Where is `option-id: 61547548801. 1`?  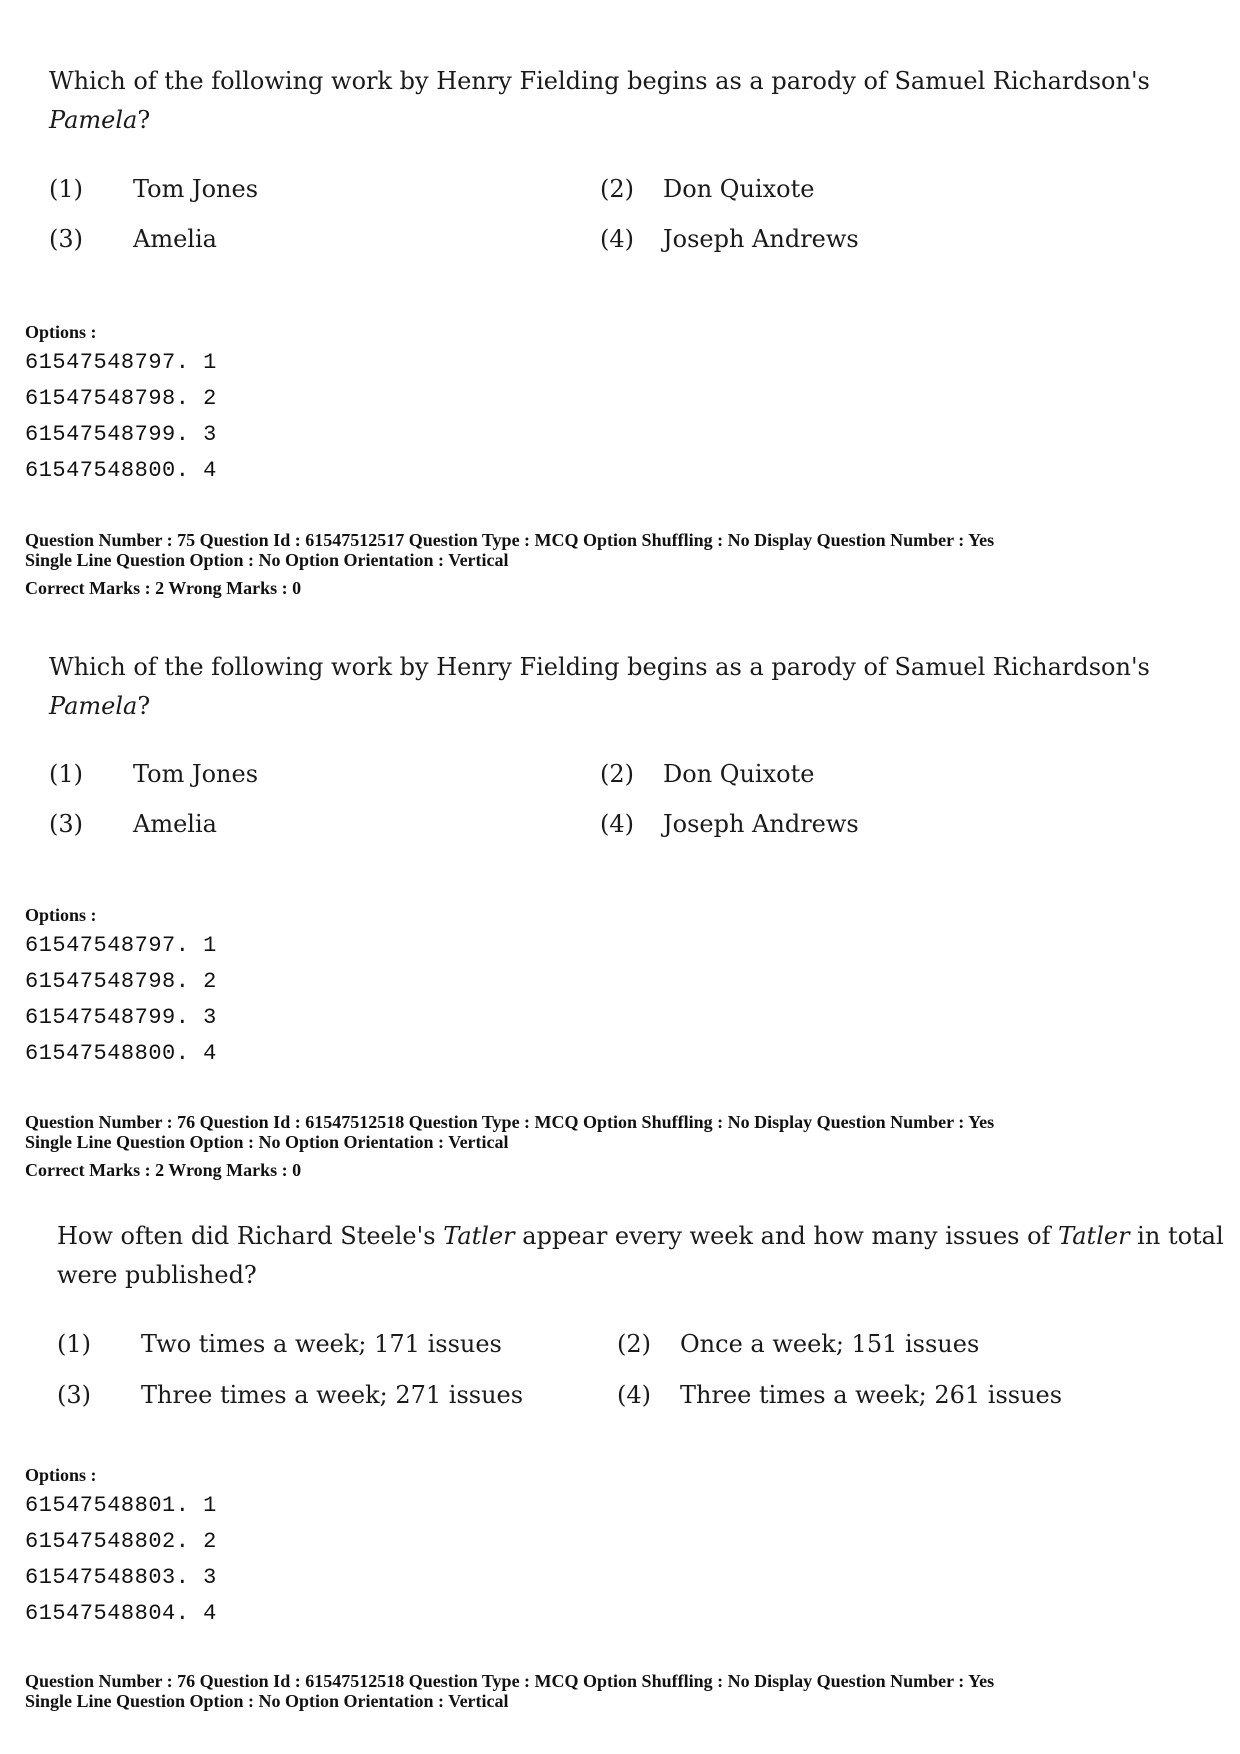 option-id: 61547548801. 1 is located at coordinates (121, 1505).